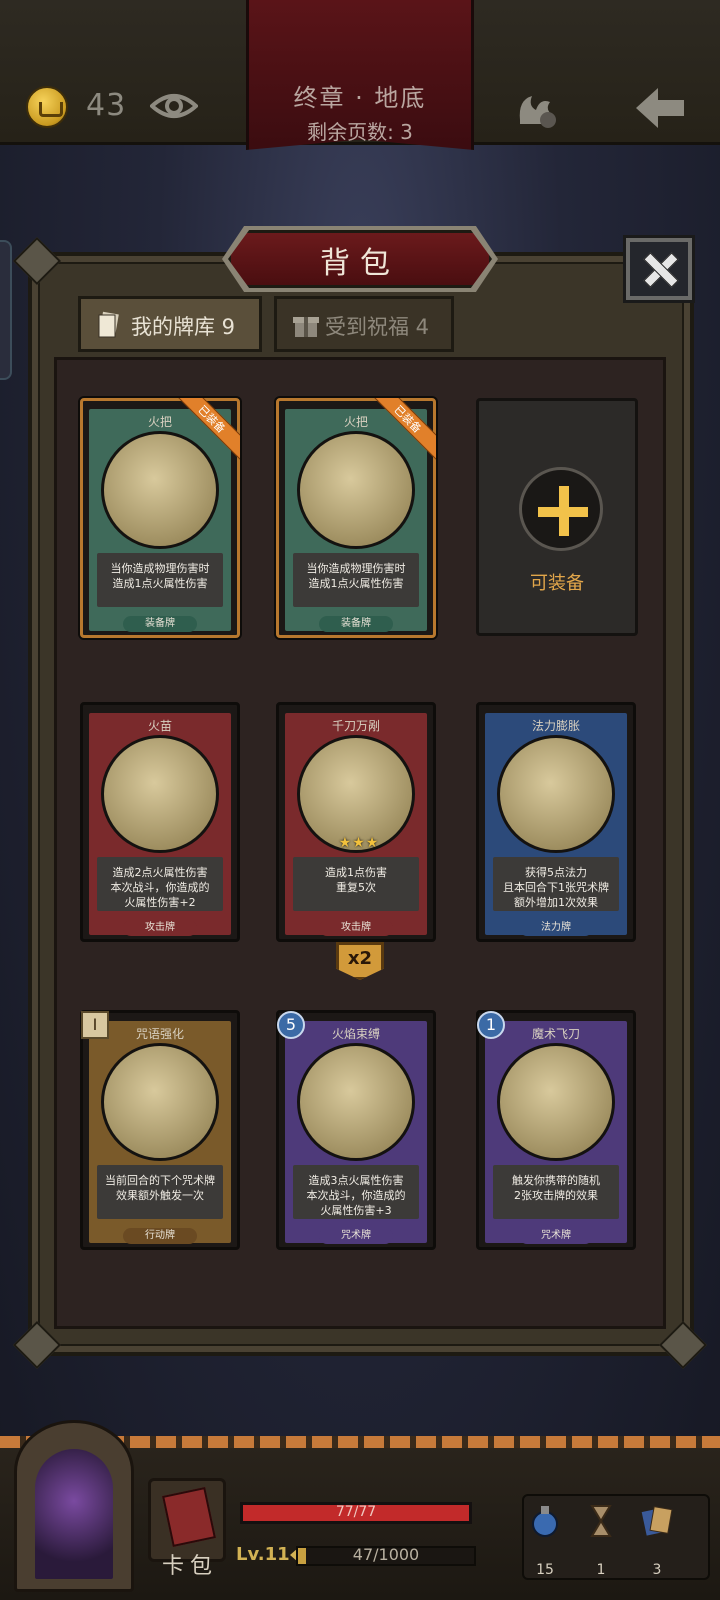 This screenshot has height=1600, width=720. What do you see at coordinates (545, 1570) in the screenshot?
I see `resource-value: 15` at bounding box center [545, 1570].